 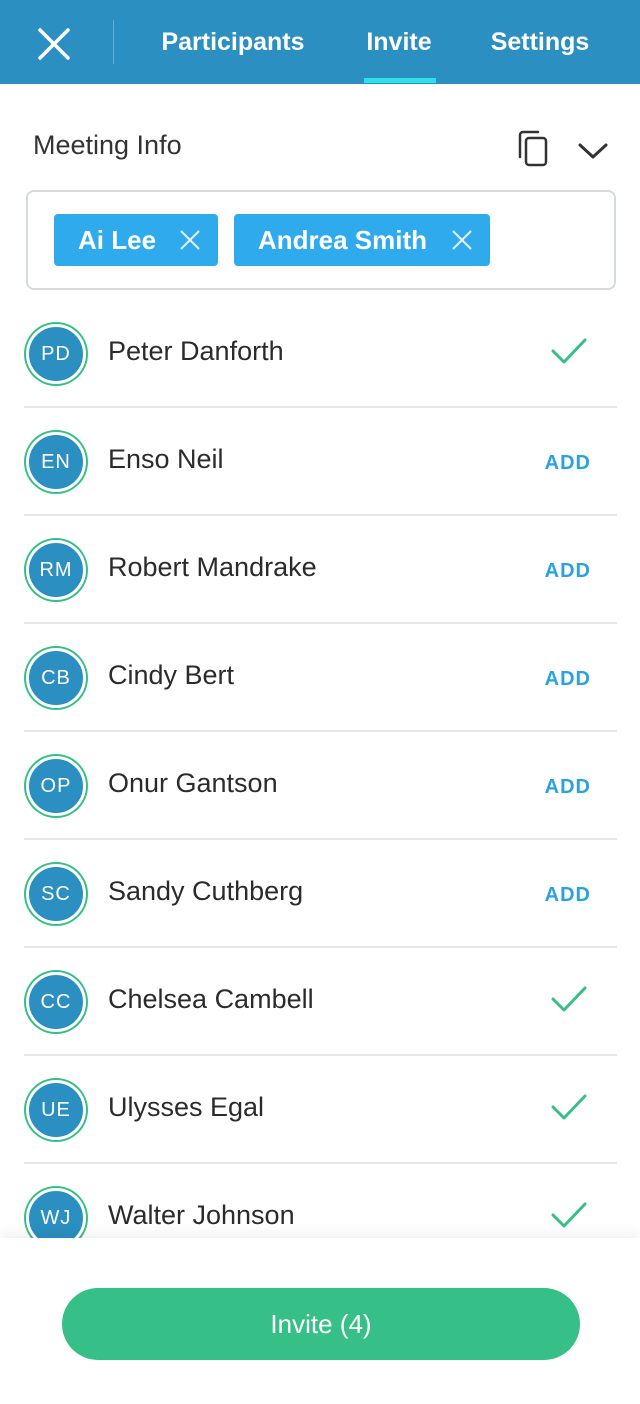 What do you see at coordinates (320, 570) in the screenshot?
I see `contact-row: RM Robert Mandrake ADD` at bounding box center [320, 570].